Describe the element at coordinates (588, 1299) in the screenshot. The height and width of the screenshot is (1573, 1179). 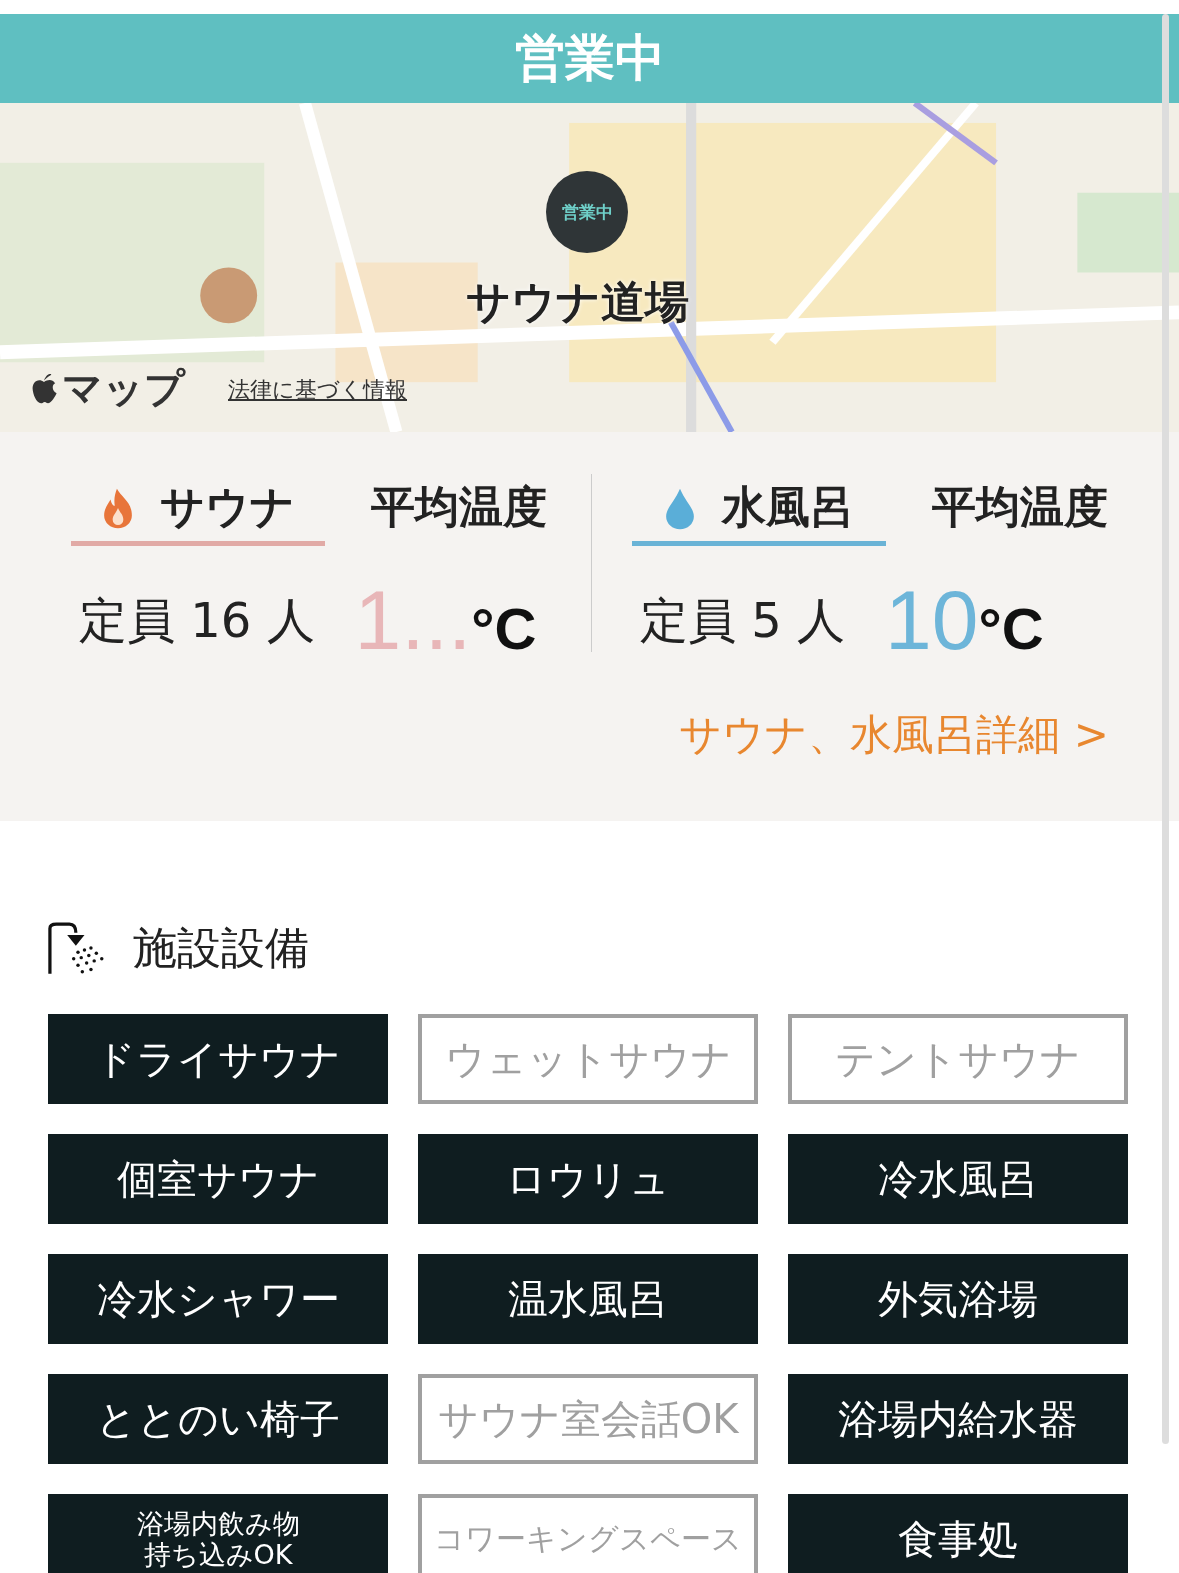
I see `facility-tag: 温水風呂` at that location.